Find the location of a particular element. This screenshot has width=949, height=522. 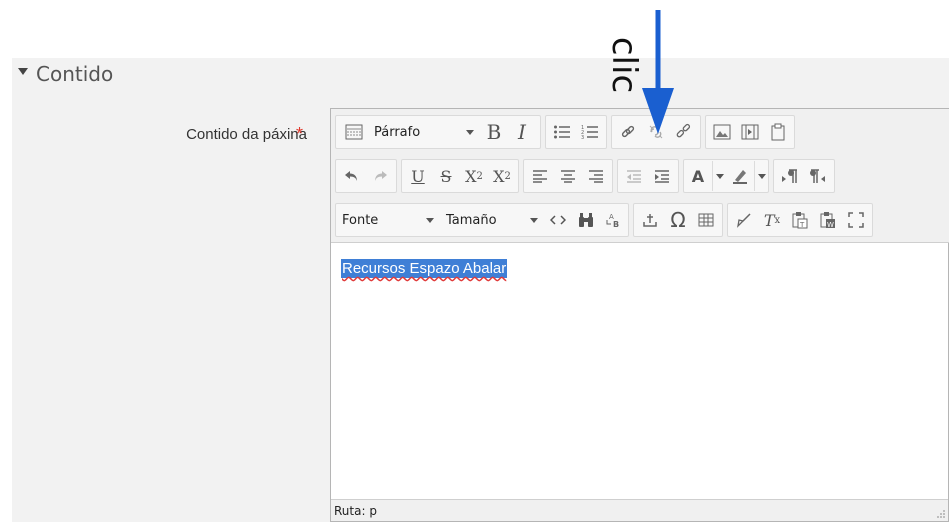

paste-text-button: T is located at coordinates (800, 220).